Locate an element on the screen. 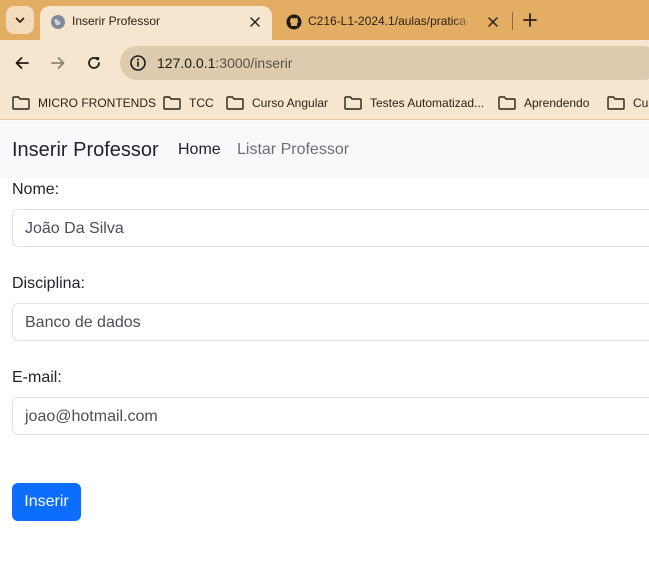 The width and height of the screenshot is (649, 572). tab-github-pratica: C216-L1-2024.1/aulas/pratica-6 is located at coordinates (392, 23).